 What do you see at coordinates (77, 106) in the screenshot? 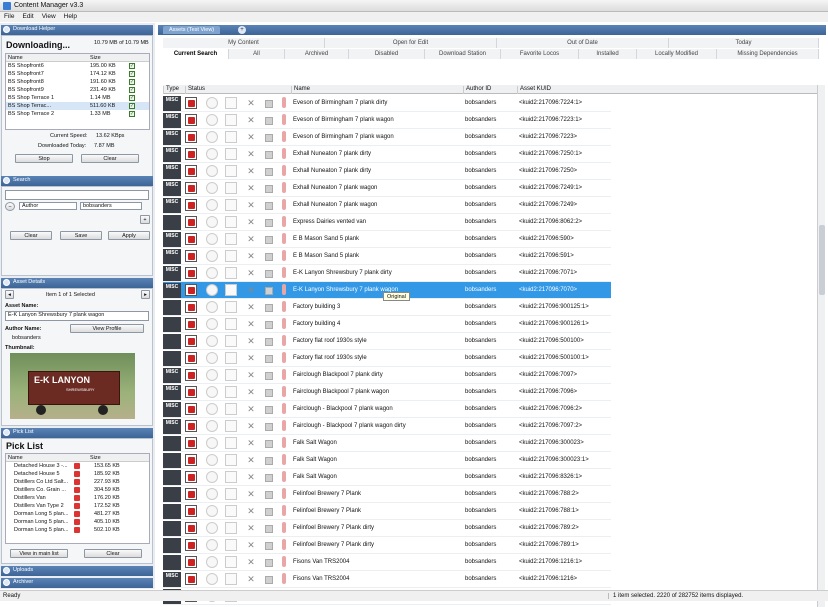
I see `list-item: BS Shop Terrac... 511.60 KB ✓` at bounding box center [77, 106].